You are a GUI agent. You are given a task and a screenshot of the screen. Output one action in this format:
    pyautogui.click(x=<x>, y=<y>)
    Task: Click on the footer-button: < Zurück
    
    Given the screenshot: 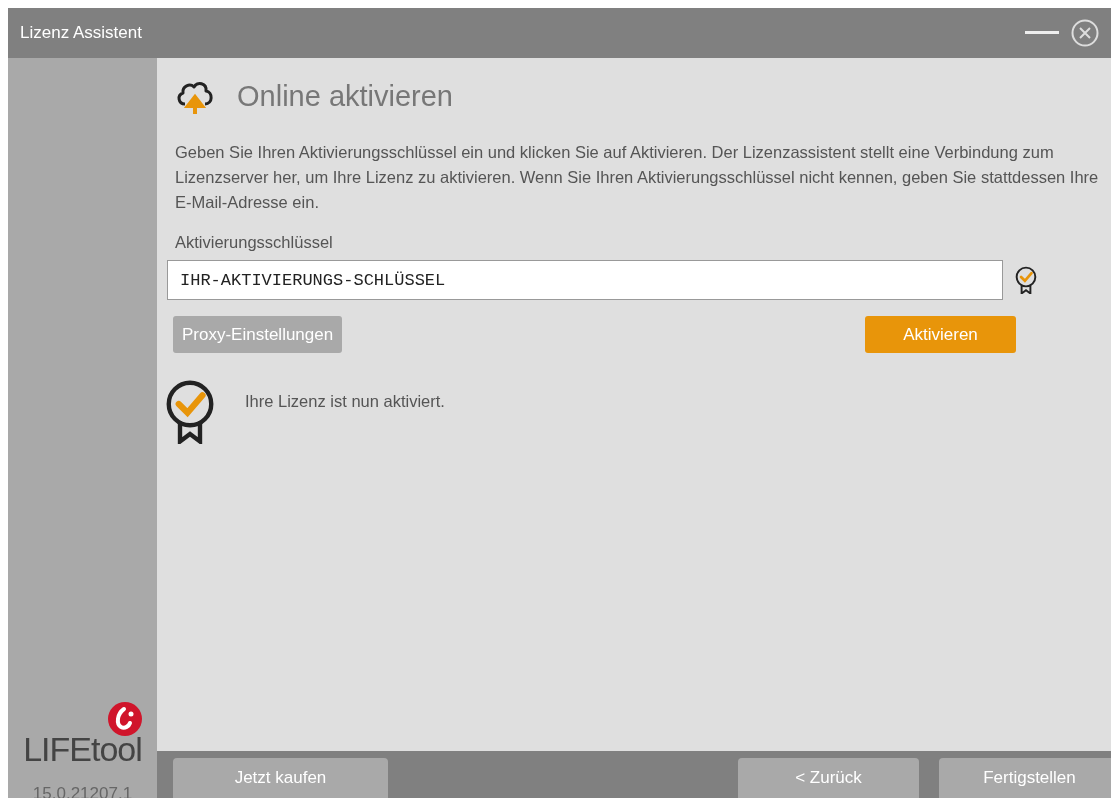 What is the action you would take?
    pyautogui.click(x=828, y=778)
    